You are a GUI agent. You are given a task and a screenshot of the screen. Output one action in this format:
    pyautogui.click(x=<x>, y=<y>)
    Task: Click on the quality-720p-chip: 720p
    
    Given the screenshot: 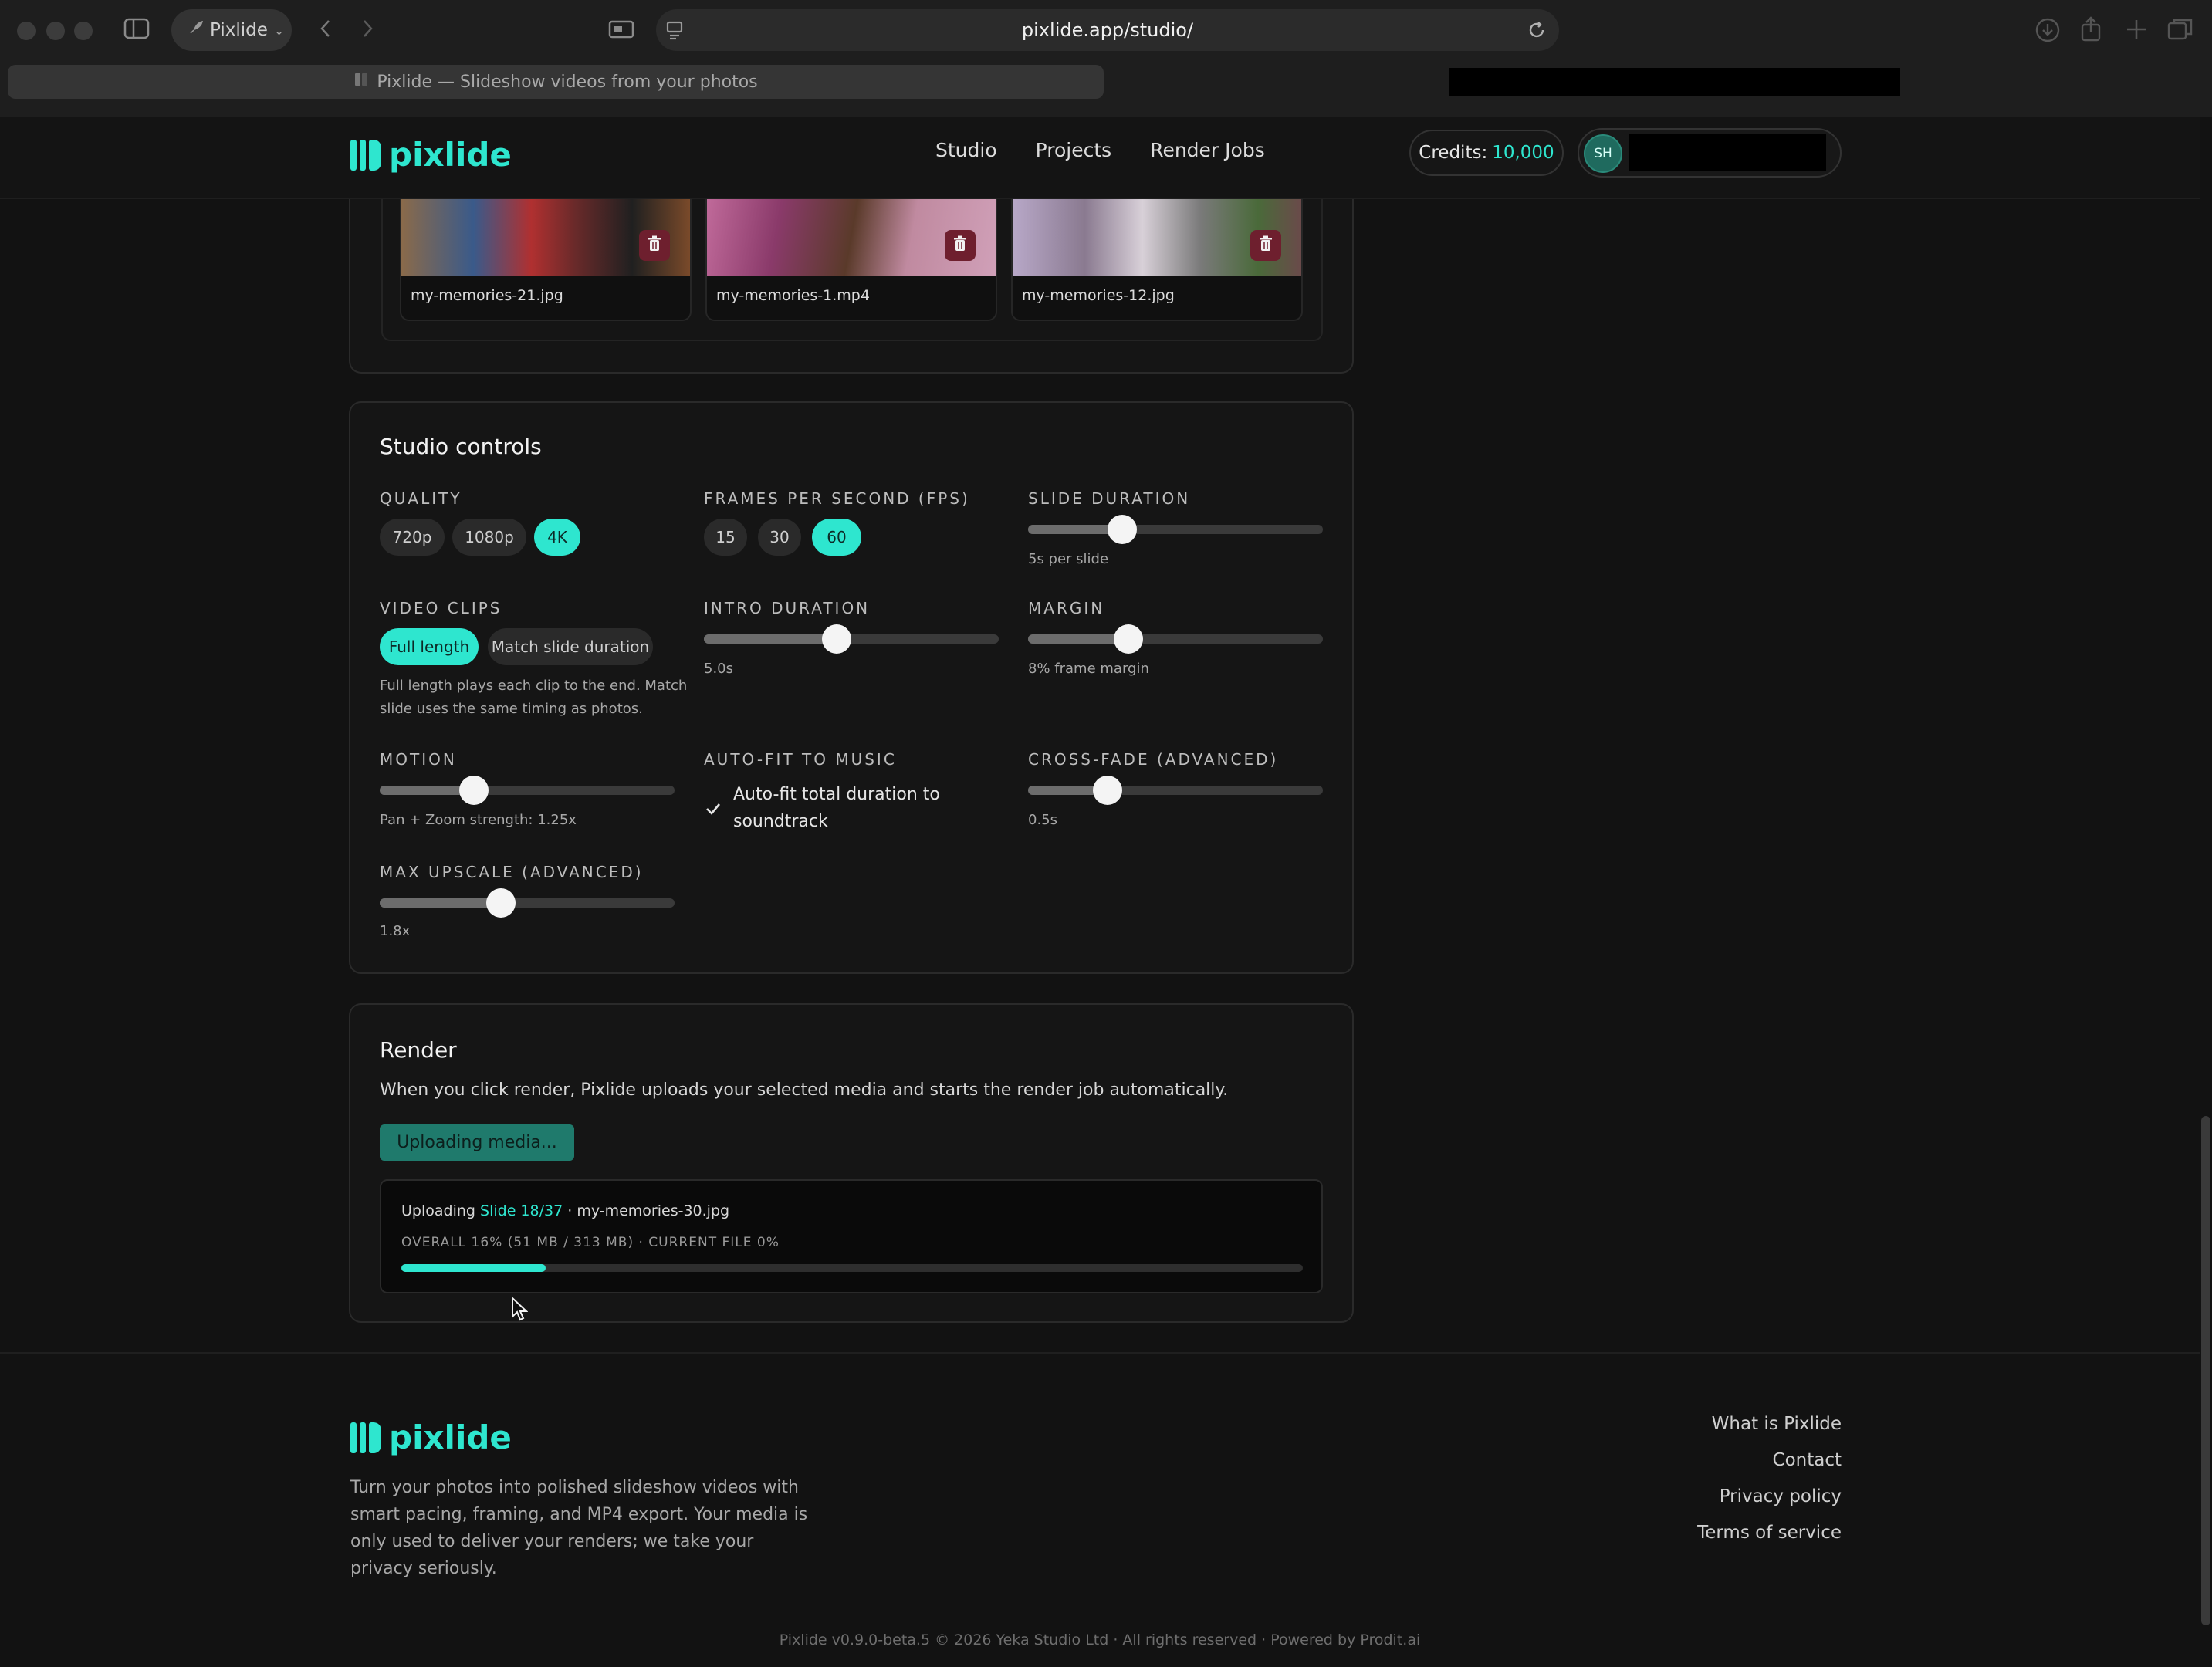 What is the action you would take?
    pyautogui.click(x=412, y=537)
    